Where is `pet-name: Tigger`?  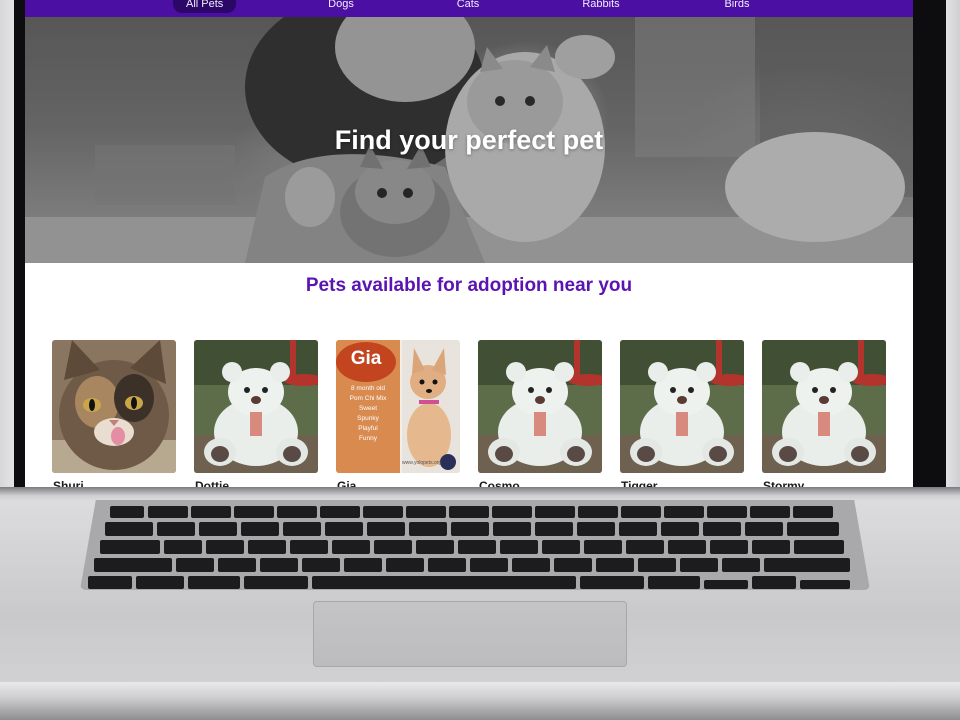 pet-name: Tigger is located at coordinates (639, 483).